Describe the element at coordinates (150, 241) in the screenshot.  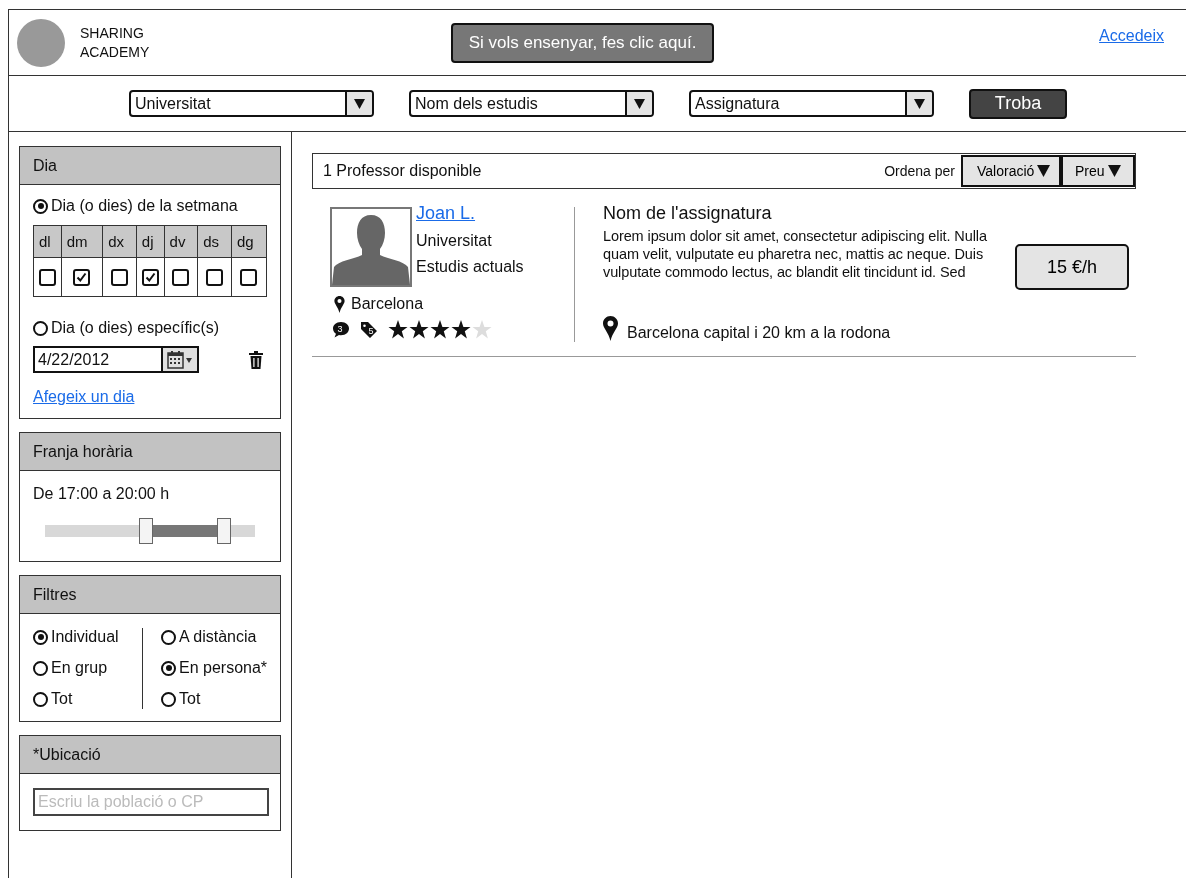
I see `table-cell: dj` at that location.